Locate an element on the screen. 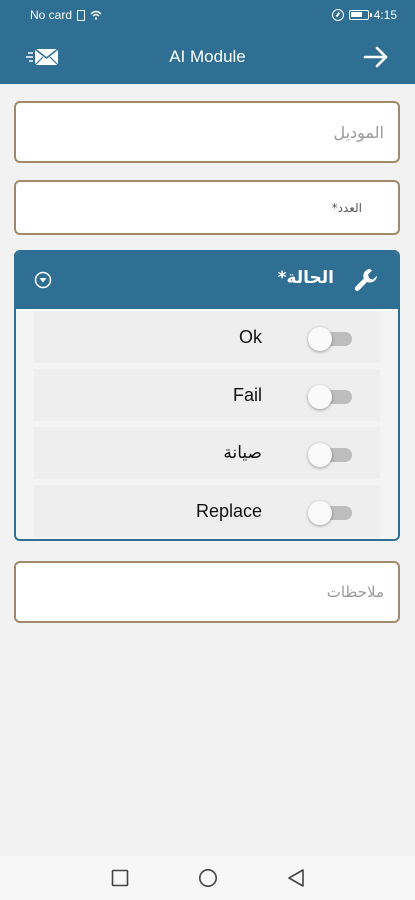 The height and width of the screenshot is (900, 415). option-label: Fail is located at coordinates (247, 394).